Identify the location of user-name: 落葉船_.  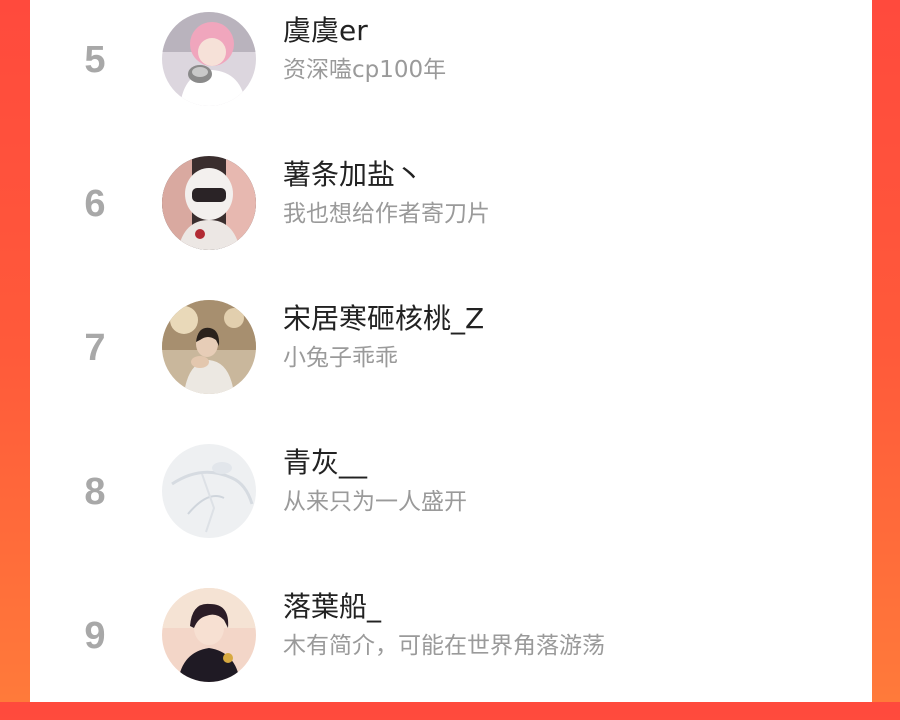
(332, 606).